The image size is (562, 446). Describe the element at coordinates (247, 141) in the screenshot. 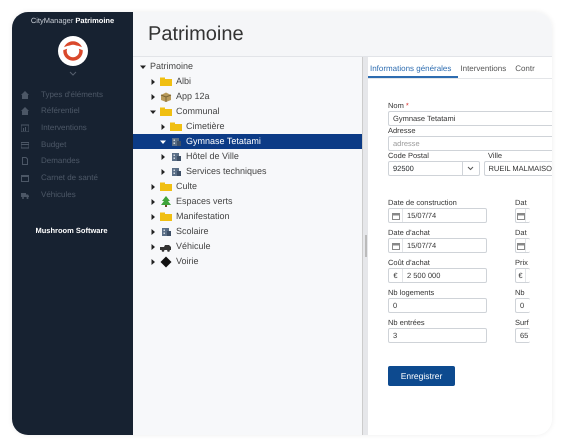

I see `tree-item: Gymnase Tetatami` at that location.